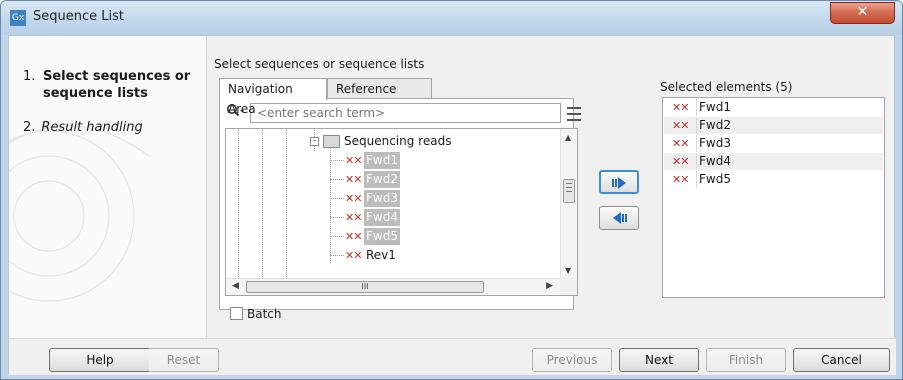 The image size is (903, 380). Describe the element at coordinates (773, 197) in the screenshot. I see `selected-elements-list: ✕✕ Fwd1 ✕✕ Fwd2 ✕✕ Fwd3 ✕✕ Fwd4 ✕✕ Fwd5` at that location.